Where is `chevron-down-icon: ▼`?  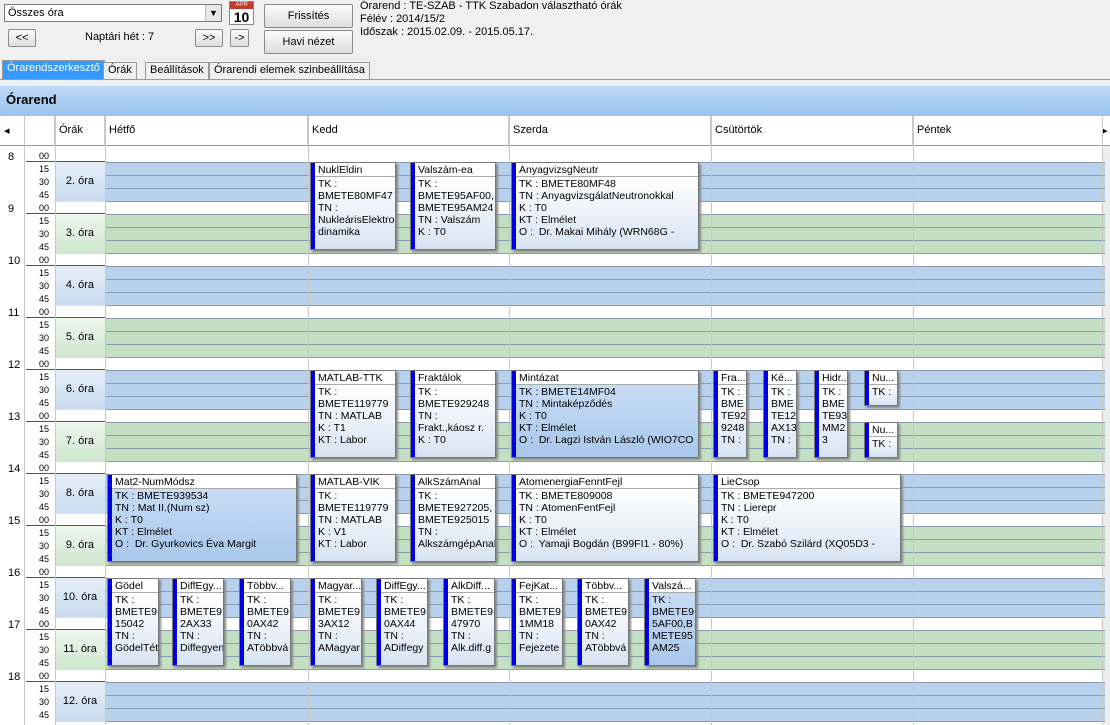 chevron-down-icon: ▼ is located at coordinates (213, 13).